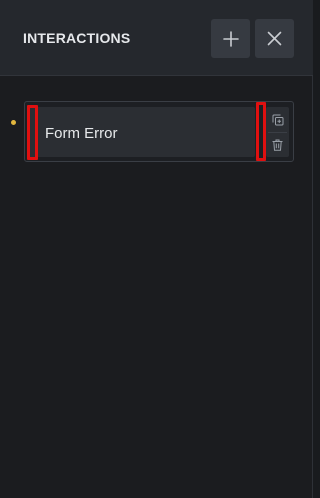 Image resolution: width=320 pixels, height=498 pixels. I want to click on plus-icon, so click(230, 38).